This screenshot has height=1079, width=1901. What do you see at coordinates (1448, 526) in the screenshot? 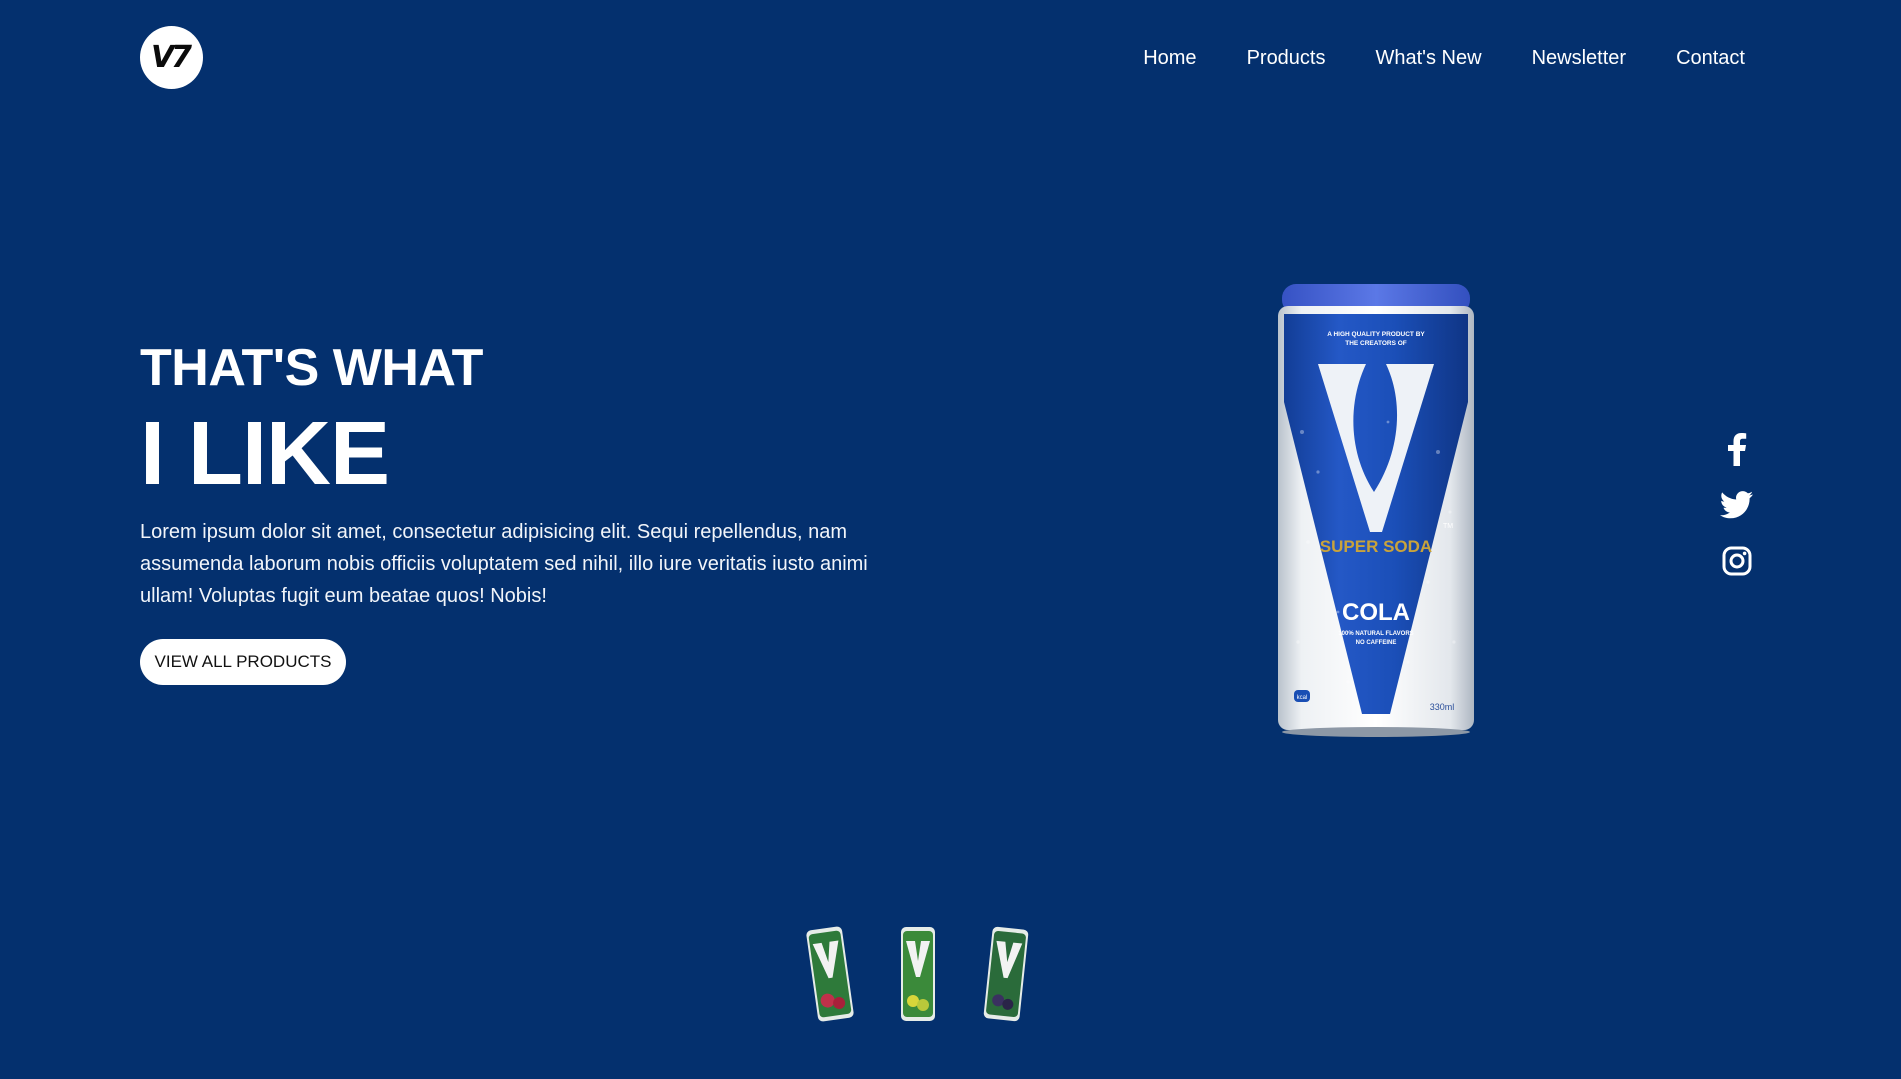
I see `can-tm: TM` at bounding box center [1448, 526].